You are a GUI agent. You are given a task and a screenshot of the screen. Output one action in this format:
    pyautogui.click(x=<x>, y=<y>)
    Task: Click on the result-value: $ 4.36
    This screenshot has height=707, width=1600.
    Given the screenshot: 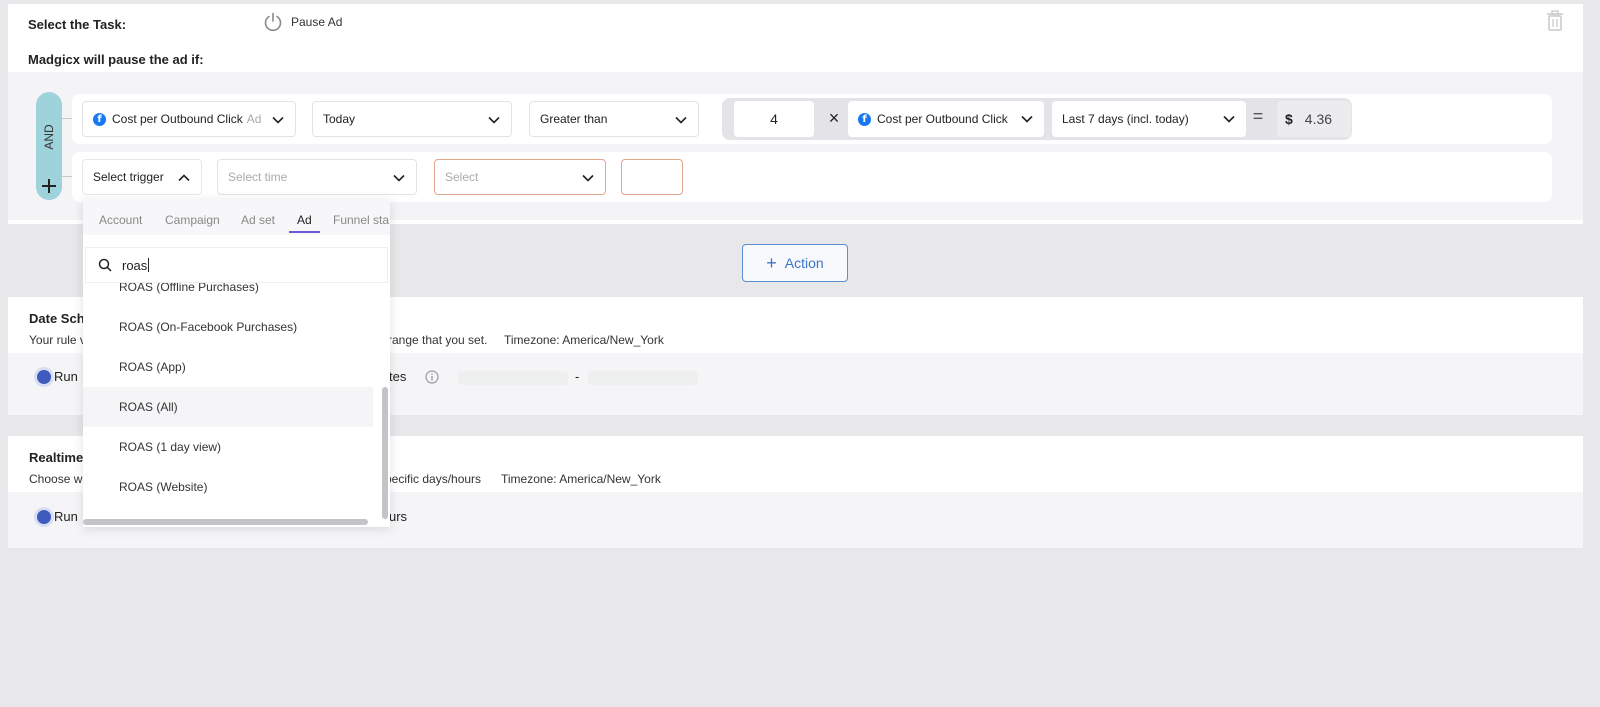 What is the action you would take?
    pyautogui.click(x=1314, y=119)
    